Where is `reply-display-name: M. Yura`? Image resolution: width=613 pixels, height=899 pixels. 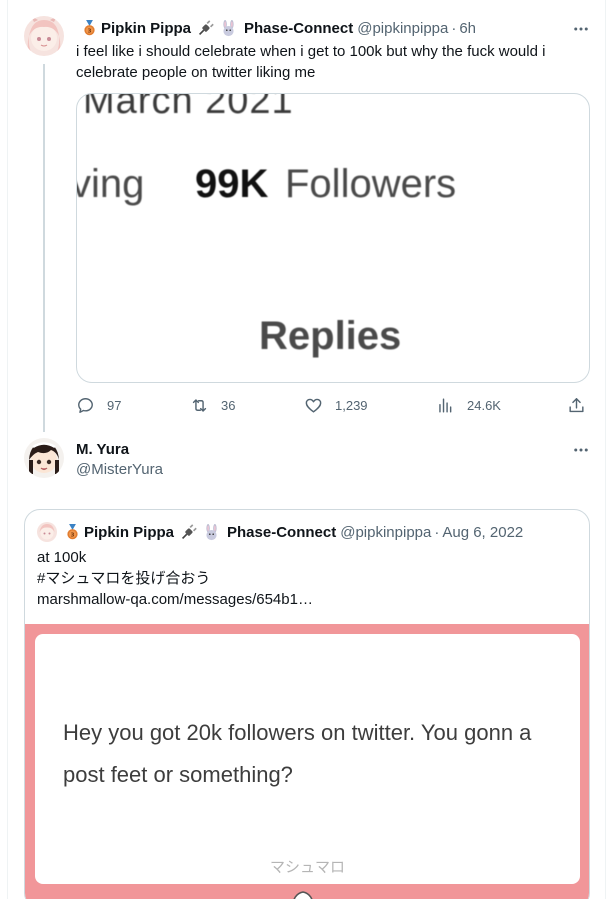
reply-display-name: M. Yura is located at coordinates (102, 449).